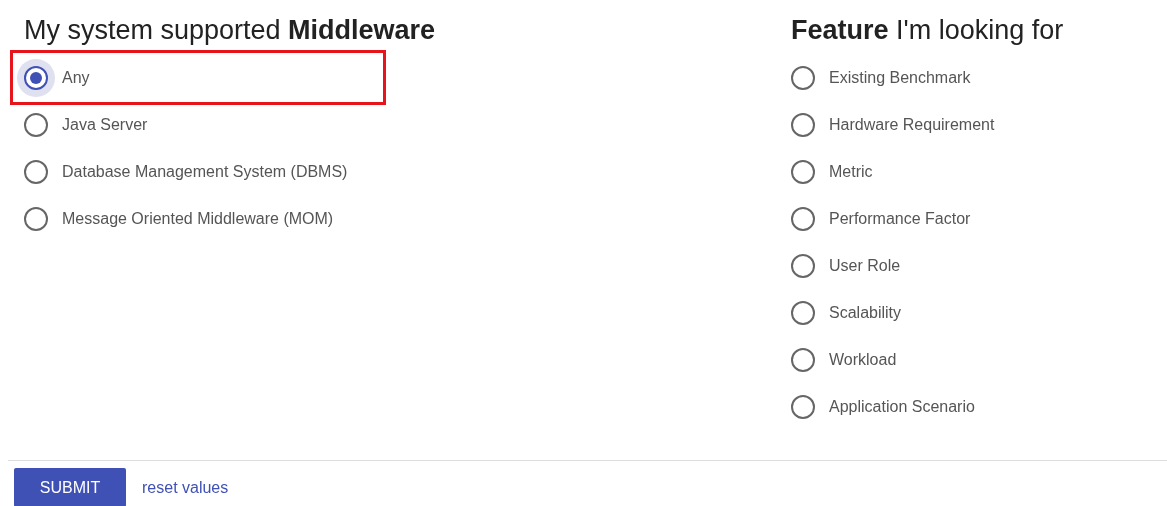 The image size is (1167, 506). Describe the element at coordinates (185, 487) in the screenshot. I see `reset-link: reset values` at that location.